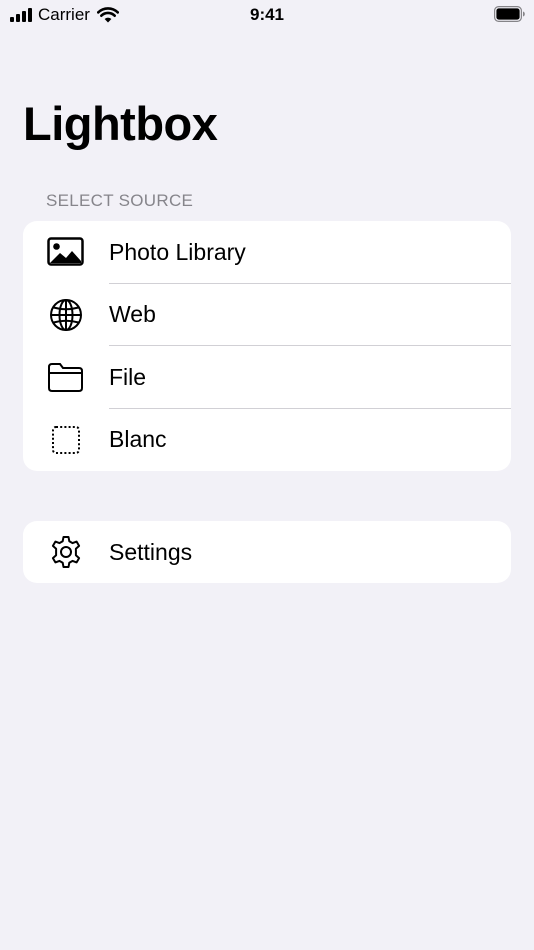 The width and height of the screenshot is (534, 950). What do you see at coordinates (65, 377) in the screenshot?
I see `folder-icon` at bounding box center [65, 377].